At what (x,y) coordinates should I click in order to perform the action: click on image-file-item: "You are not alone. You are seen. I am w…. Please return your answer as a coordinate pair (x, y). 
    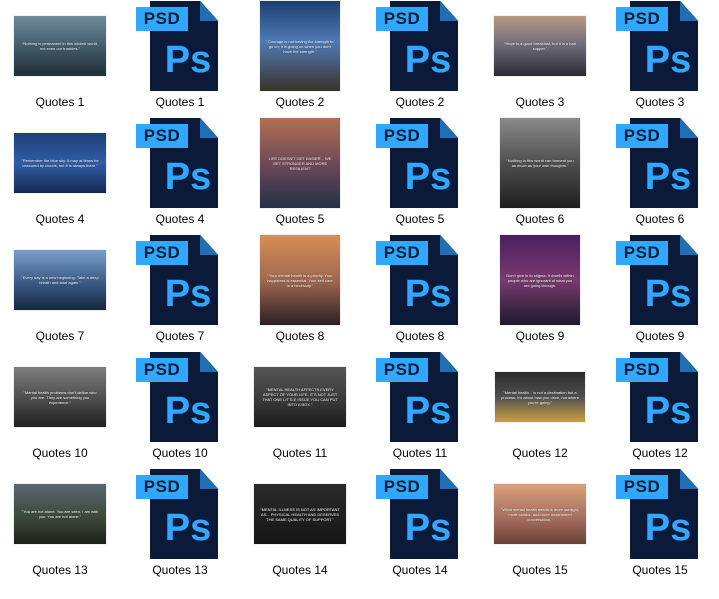
    Looking at the image, I should click on (60, 525).